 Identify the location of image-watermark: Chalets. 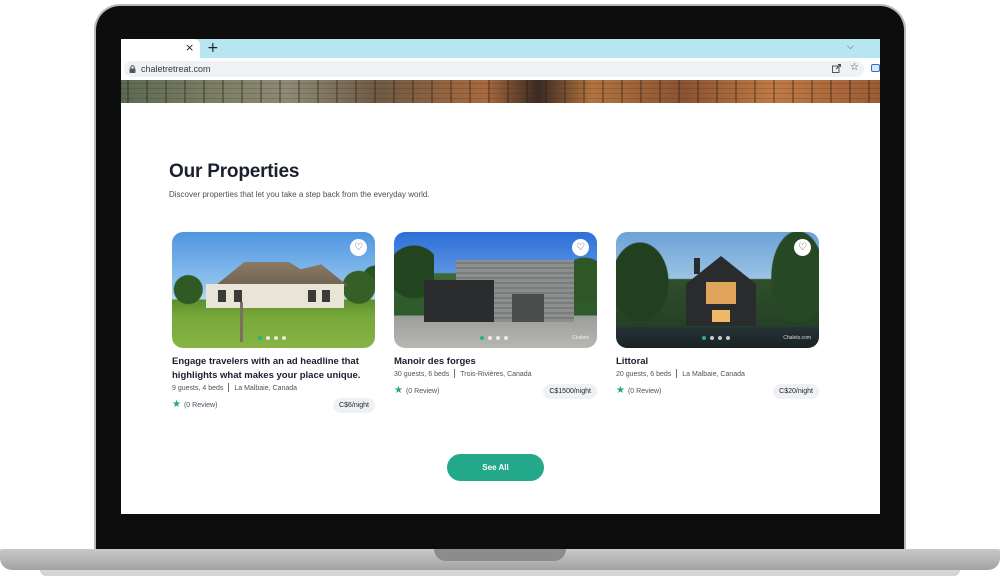
(580, 338).